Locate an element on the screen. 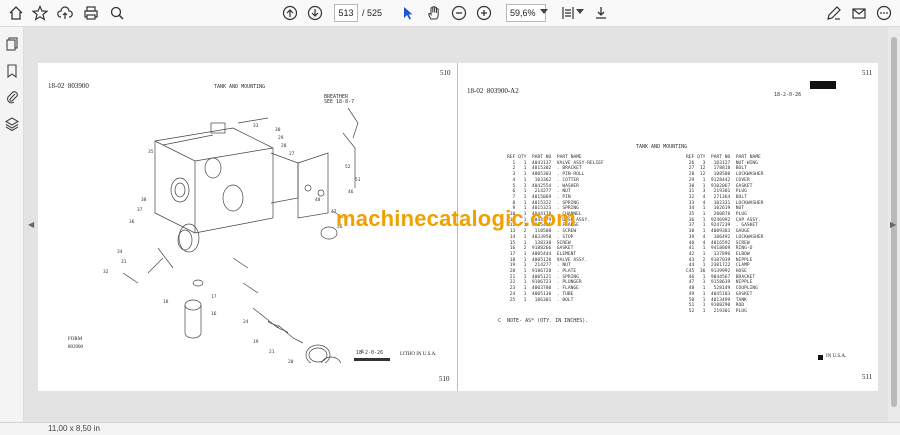 Image resolution: width=900 pixels, height=435 pixels. svg-text: 32 is located at coordinates (106, 272).